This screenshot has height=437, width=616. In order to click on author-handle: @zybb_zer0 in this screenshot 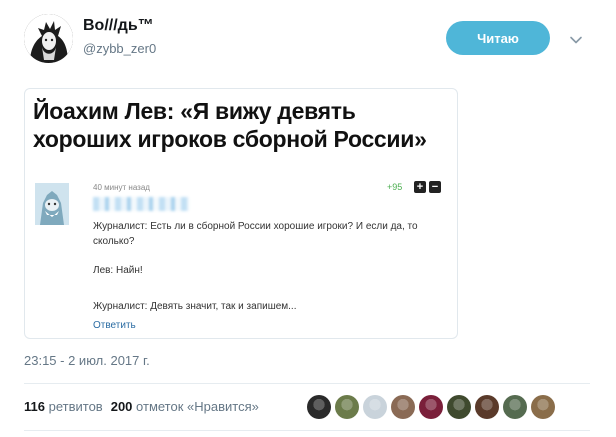, I will do `click(119, 48)`.